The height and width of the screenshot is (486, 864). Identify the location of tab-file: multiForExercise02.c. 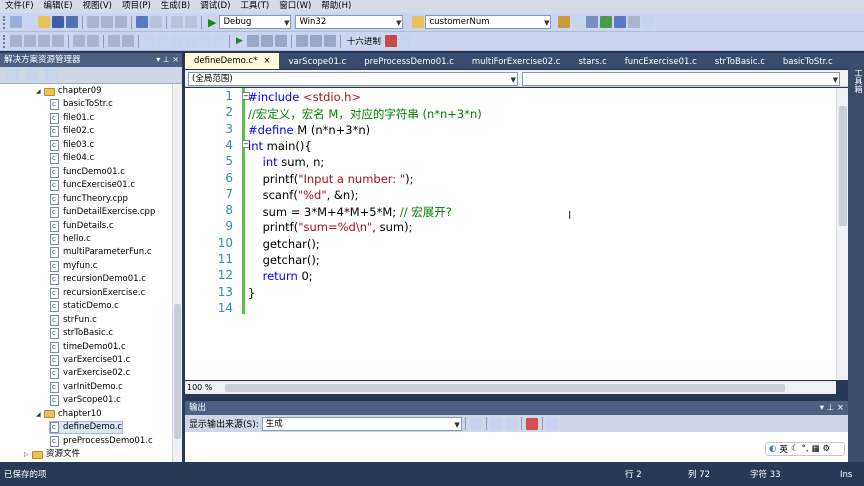
(516, 62).